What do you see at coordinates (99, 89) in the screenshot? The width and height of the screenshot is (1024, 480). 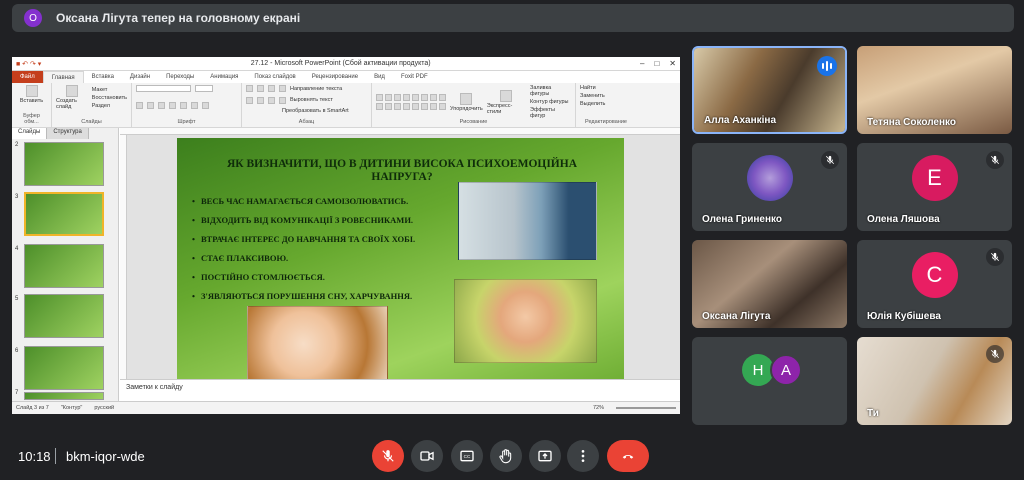 I see `layout-label: Макет` at bounding box center [99, 89].